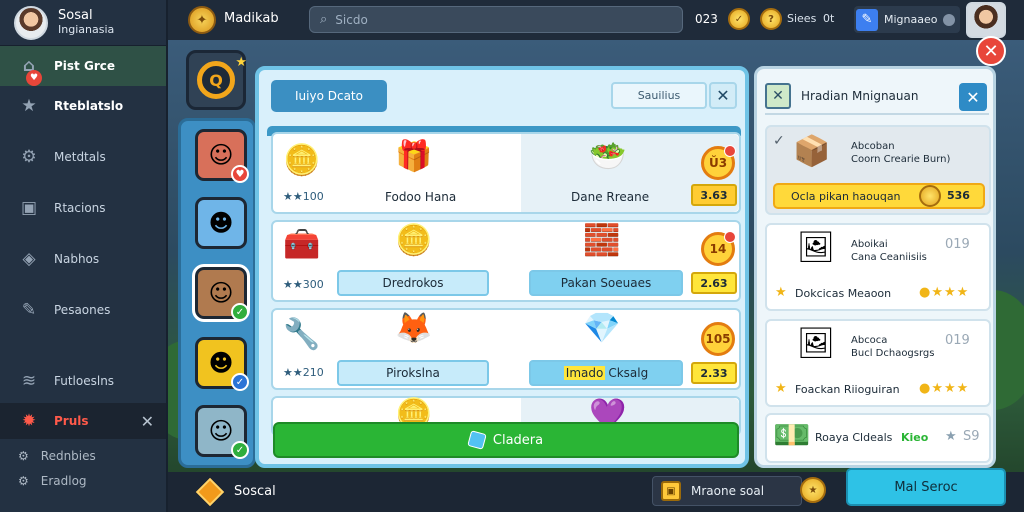 This screenshot has width=1024, height=512. What do you see at coordinates (606, 283) in the screenshot?
I see `item-name-pill: Pakan Soeuaes` at bounding box center [606, 283].